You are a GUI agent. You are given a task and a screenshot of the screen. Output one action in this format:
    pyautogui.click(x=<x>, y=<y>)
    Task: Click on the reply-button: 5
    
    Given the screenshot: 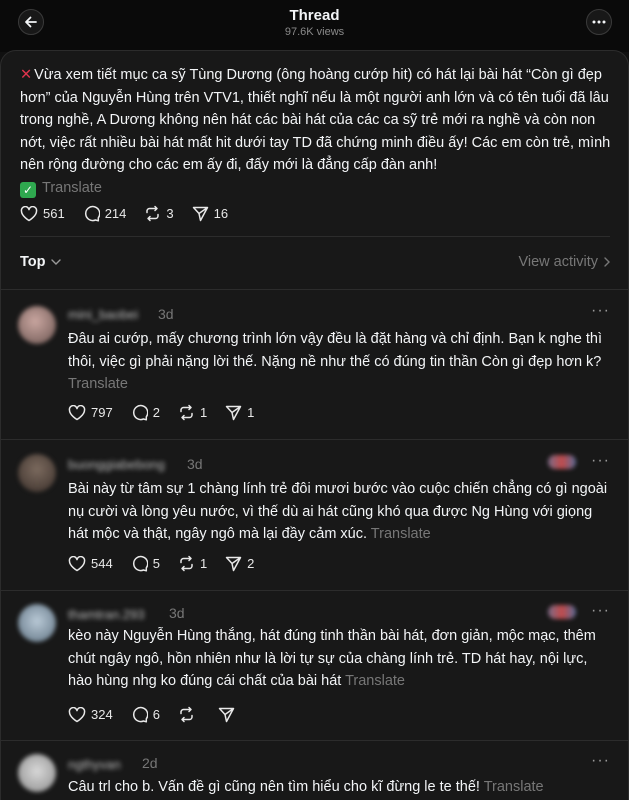 What is the action you would take?
    pyautogui.click(x=145, y=563)
    